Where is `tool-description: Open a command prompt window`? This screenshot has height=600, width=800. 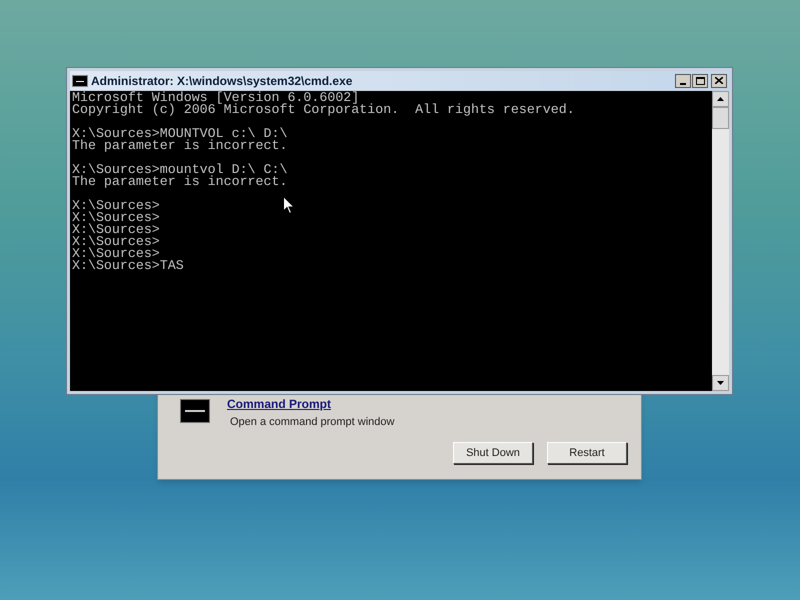
tool-description: Open a command prompt window is located at coordinates (312, 422).